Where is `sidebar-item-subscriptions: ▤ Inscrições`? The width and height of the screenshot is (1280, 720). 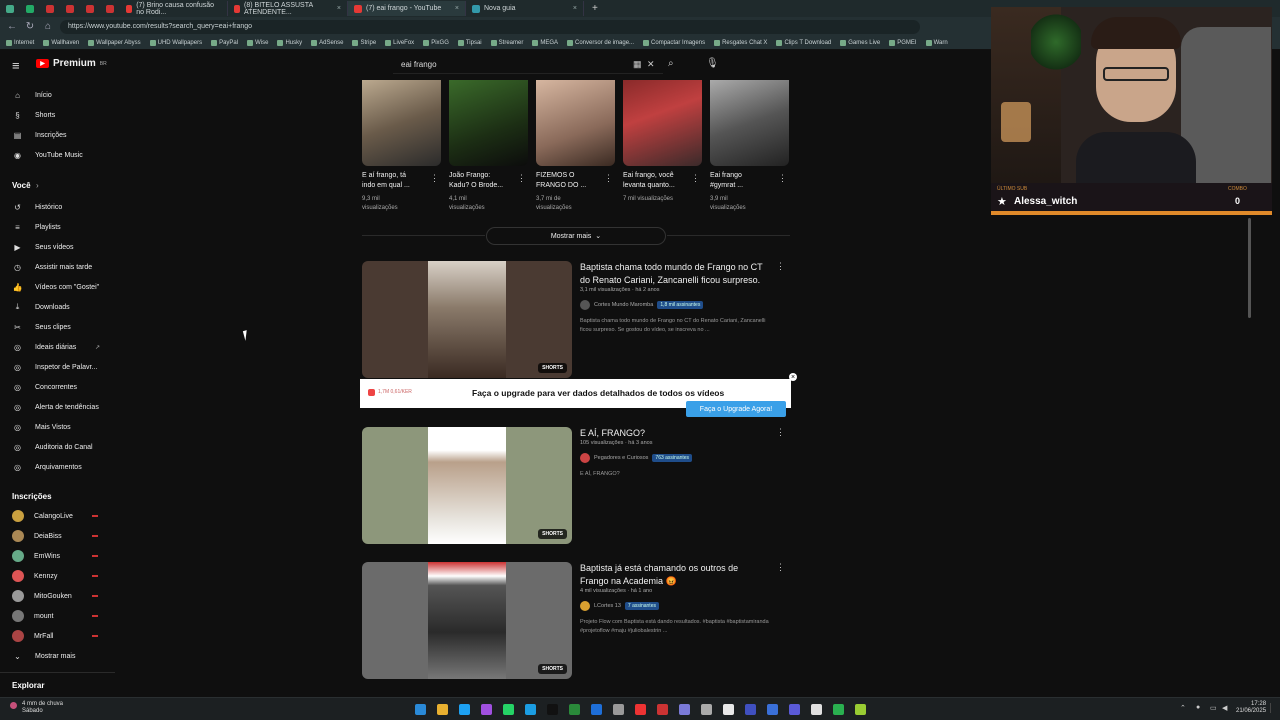
sidebar-item-subscriptions: ▤ Inscrições is located at coordinates (62, 135).